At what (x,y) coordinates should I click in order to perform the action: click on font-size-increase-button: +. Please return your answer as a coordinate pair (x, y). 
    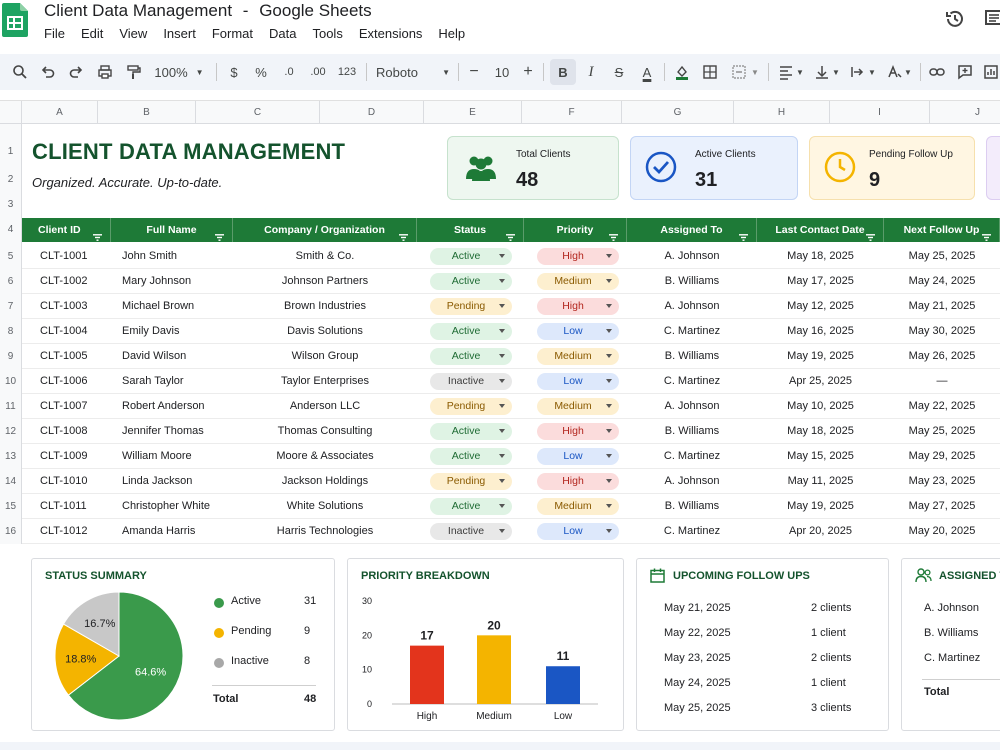
    Looking at the image, I should click on (528, 72).